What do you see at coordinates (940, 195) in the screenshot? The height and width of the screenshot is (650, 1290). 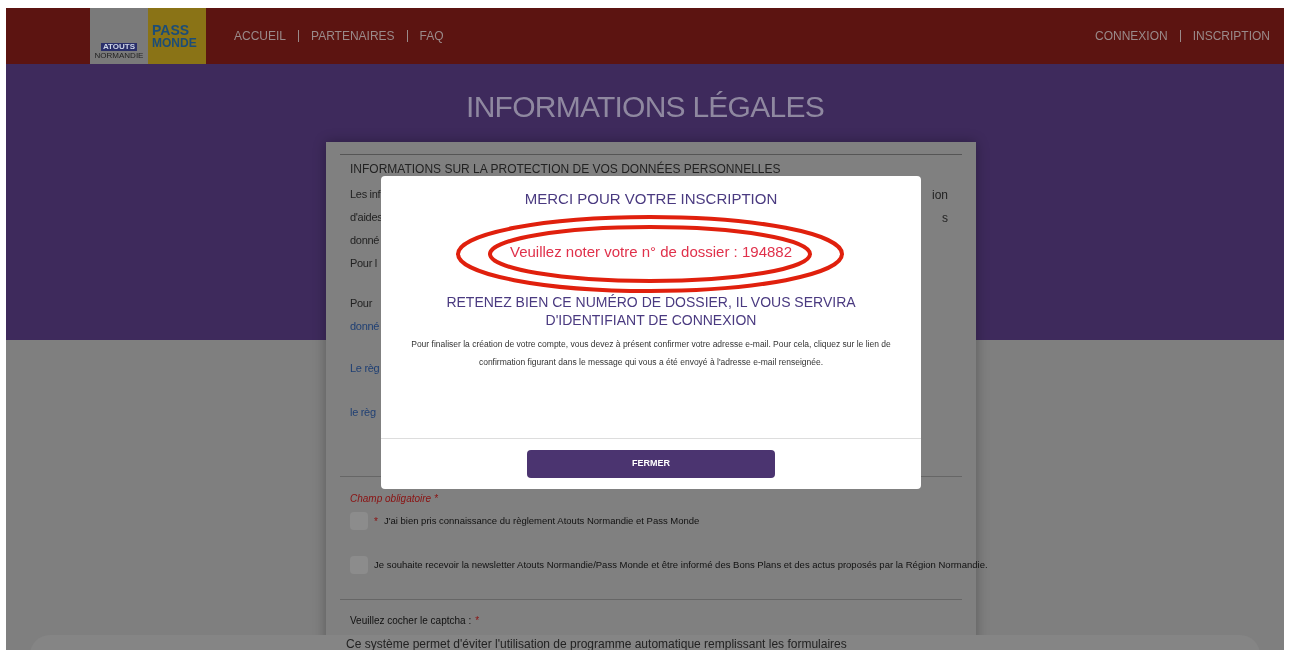 I see `paragraph-fragment: ion` at bounding box center [940, 195].